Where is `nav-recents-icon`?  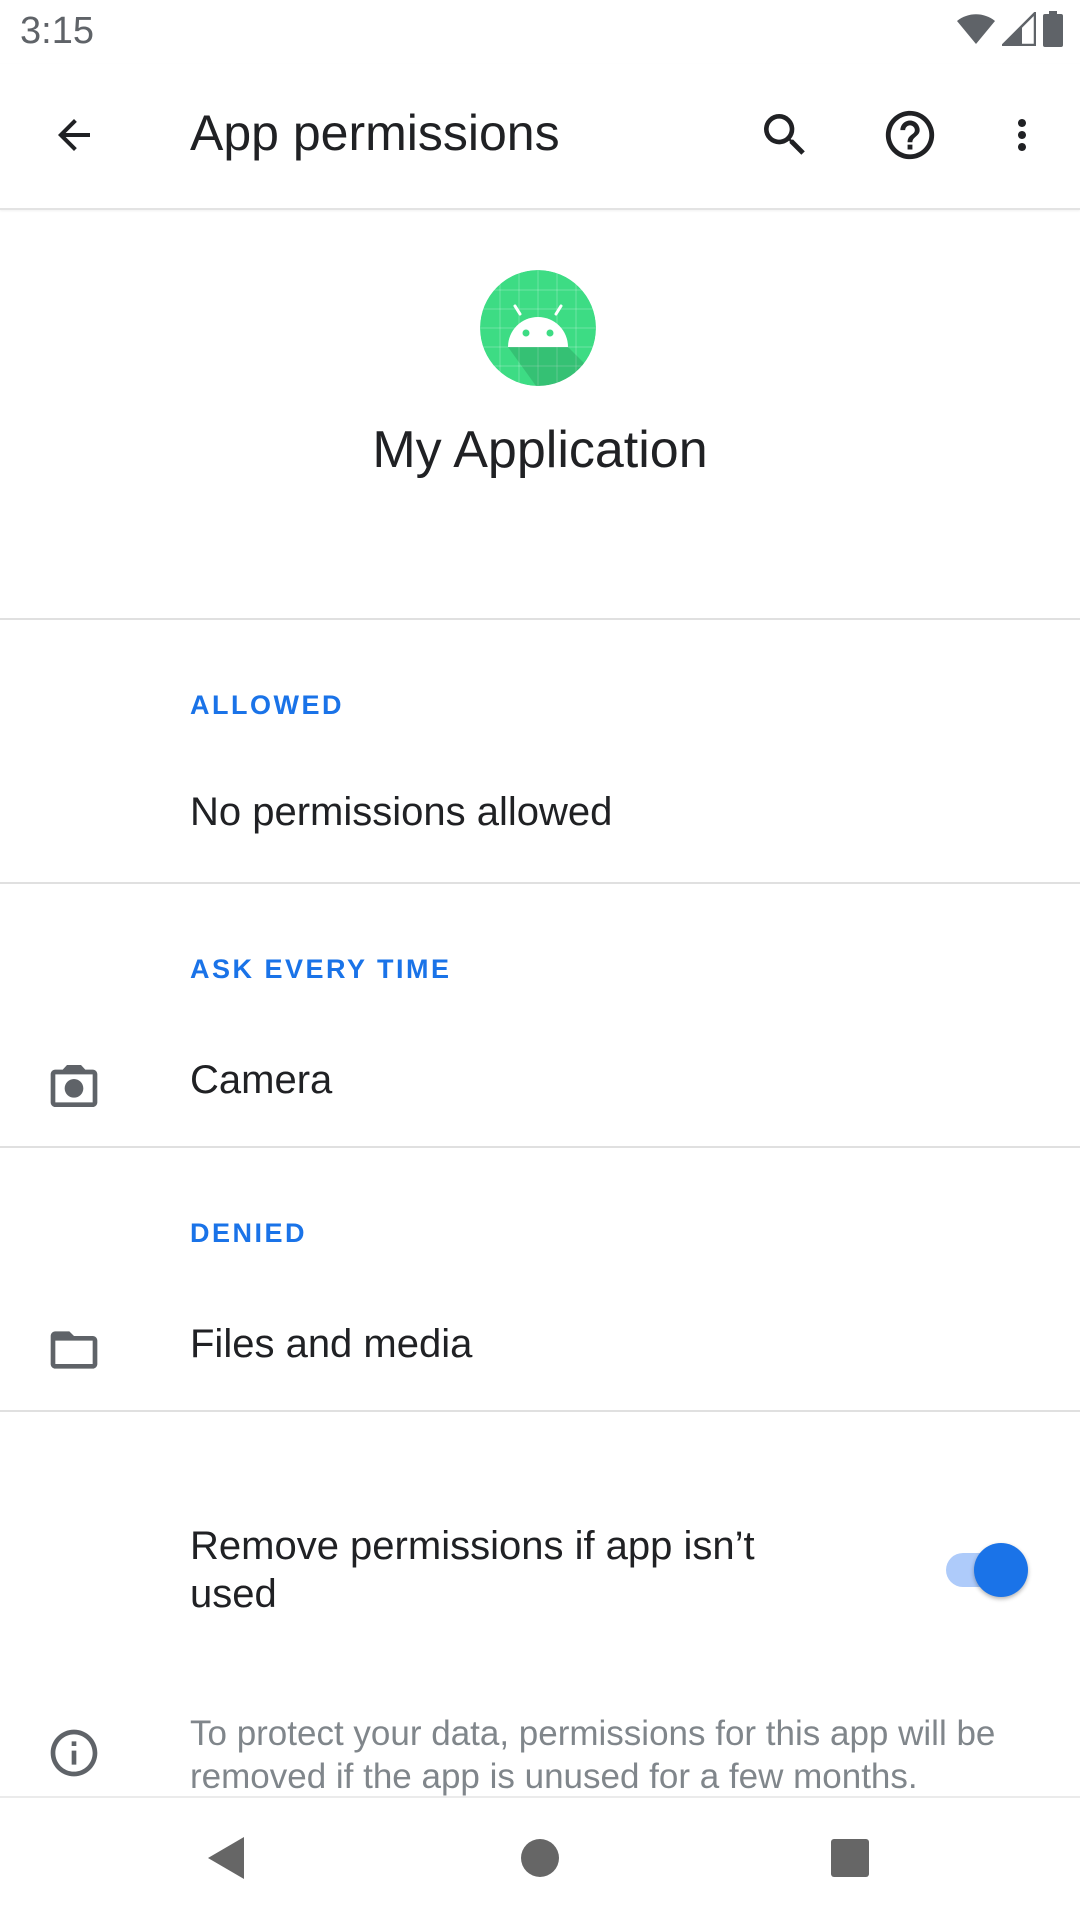 nav-recents-icon is located at coordinates (850, 1860).